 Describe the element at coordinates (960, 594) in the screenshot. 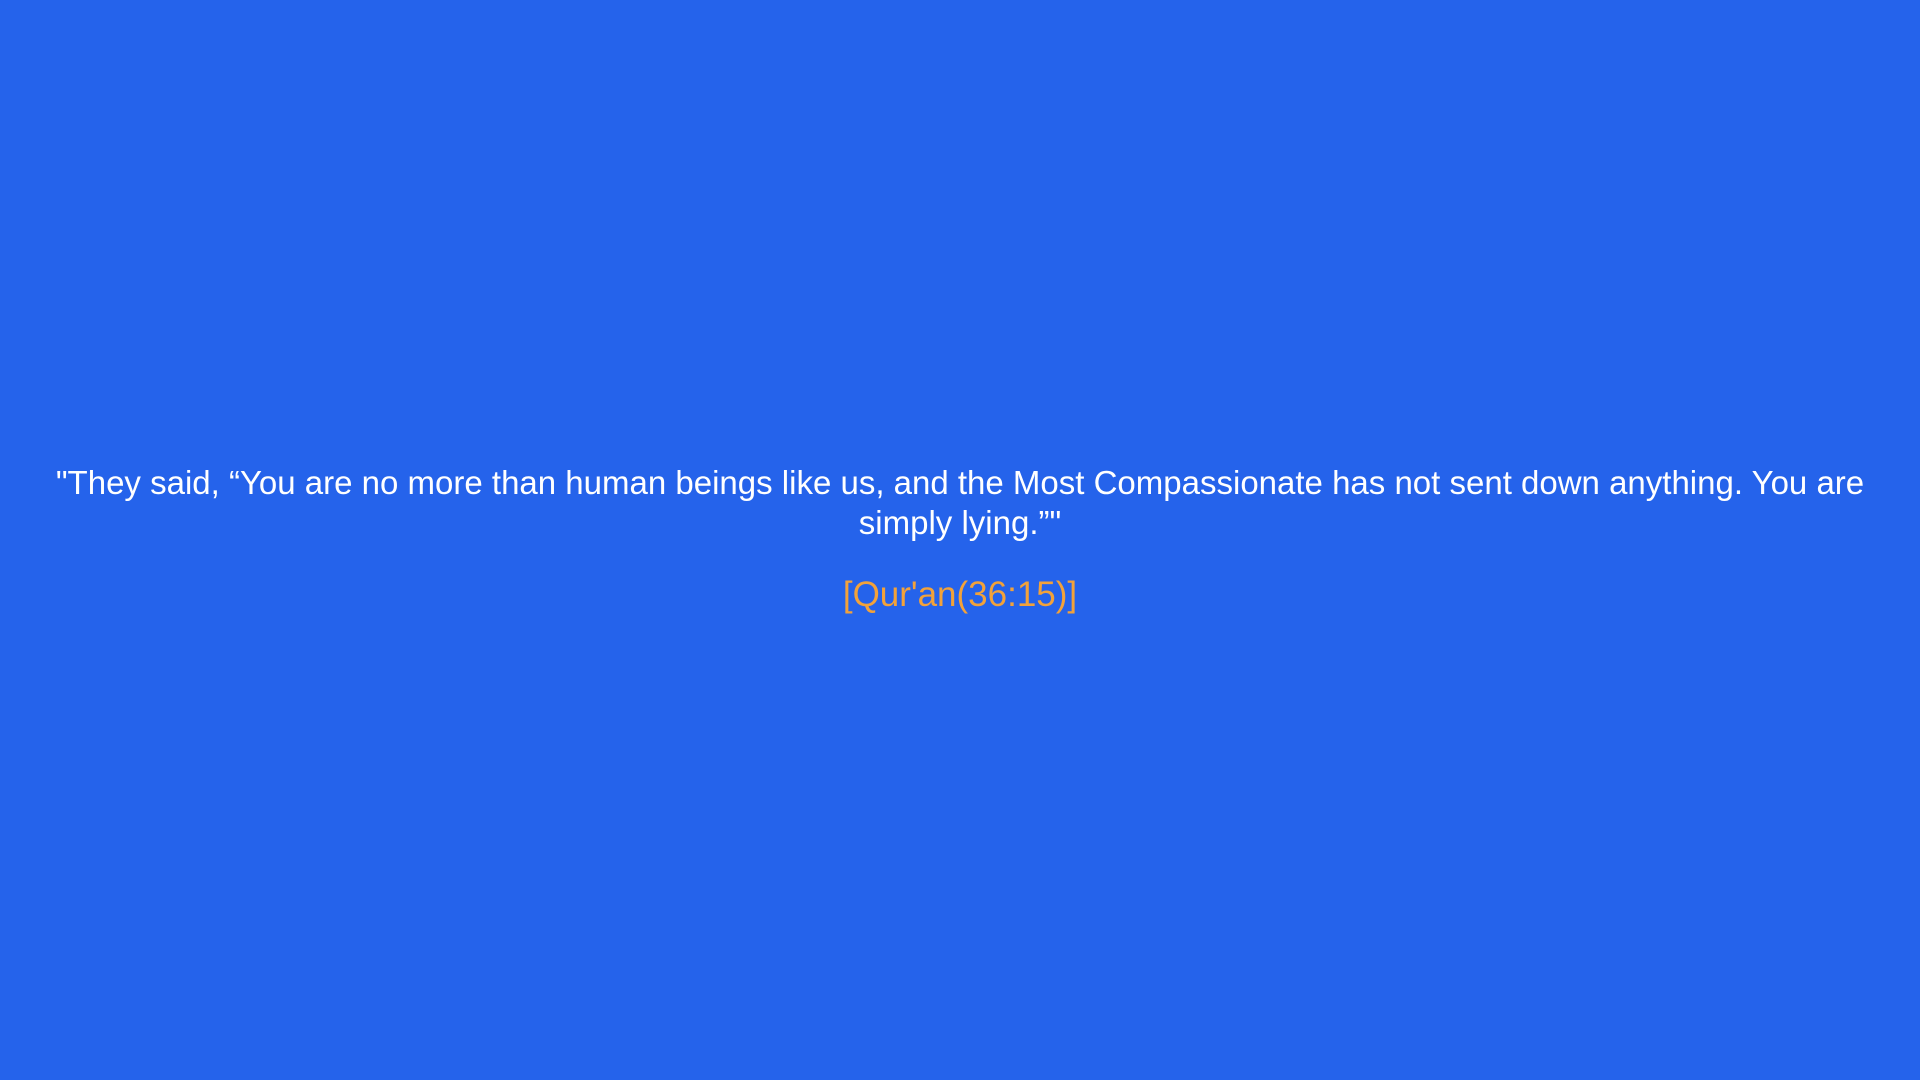

I see `verse-reference: [Qur'an(36:15)]` at that location.